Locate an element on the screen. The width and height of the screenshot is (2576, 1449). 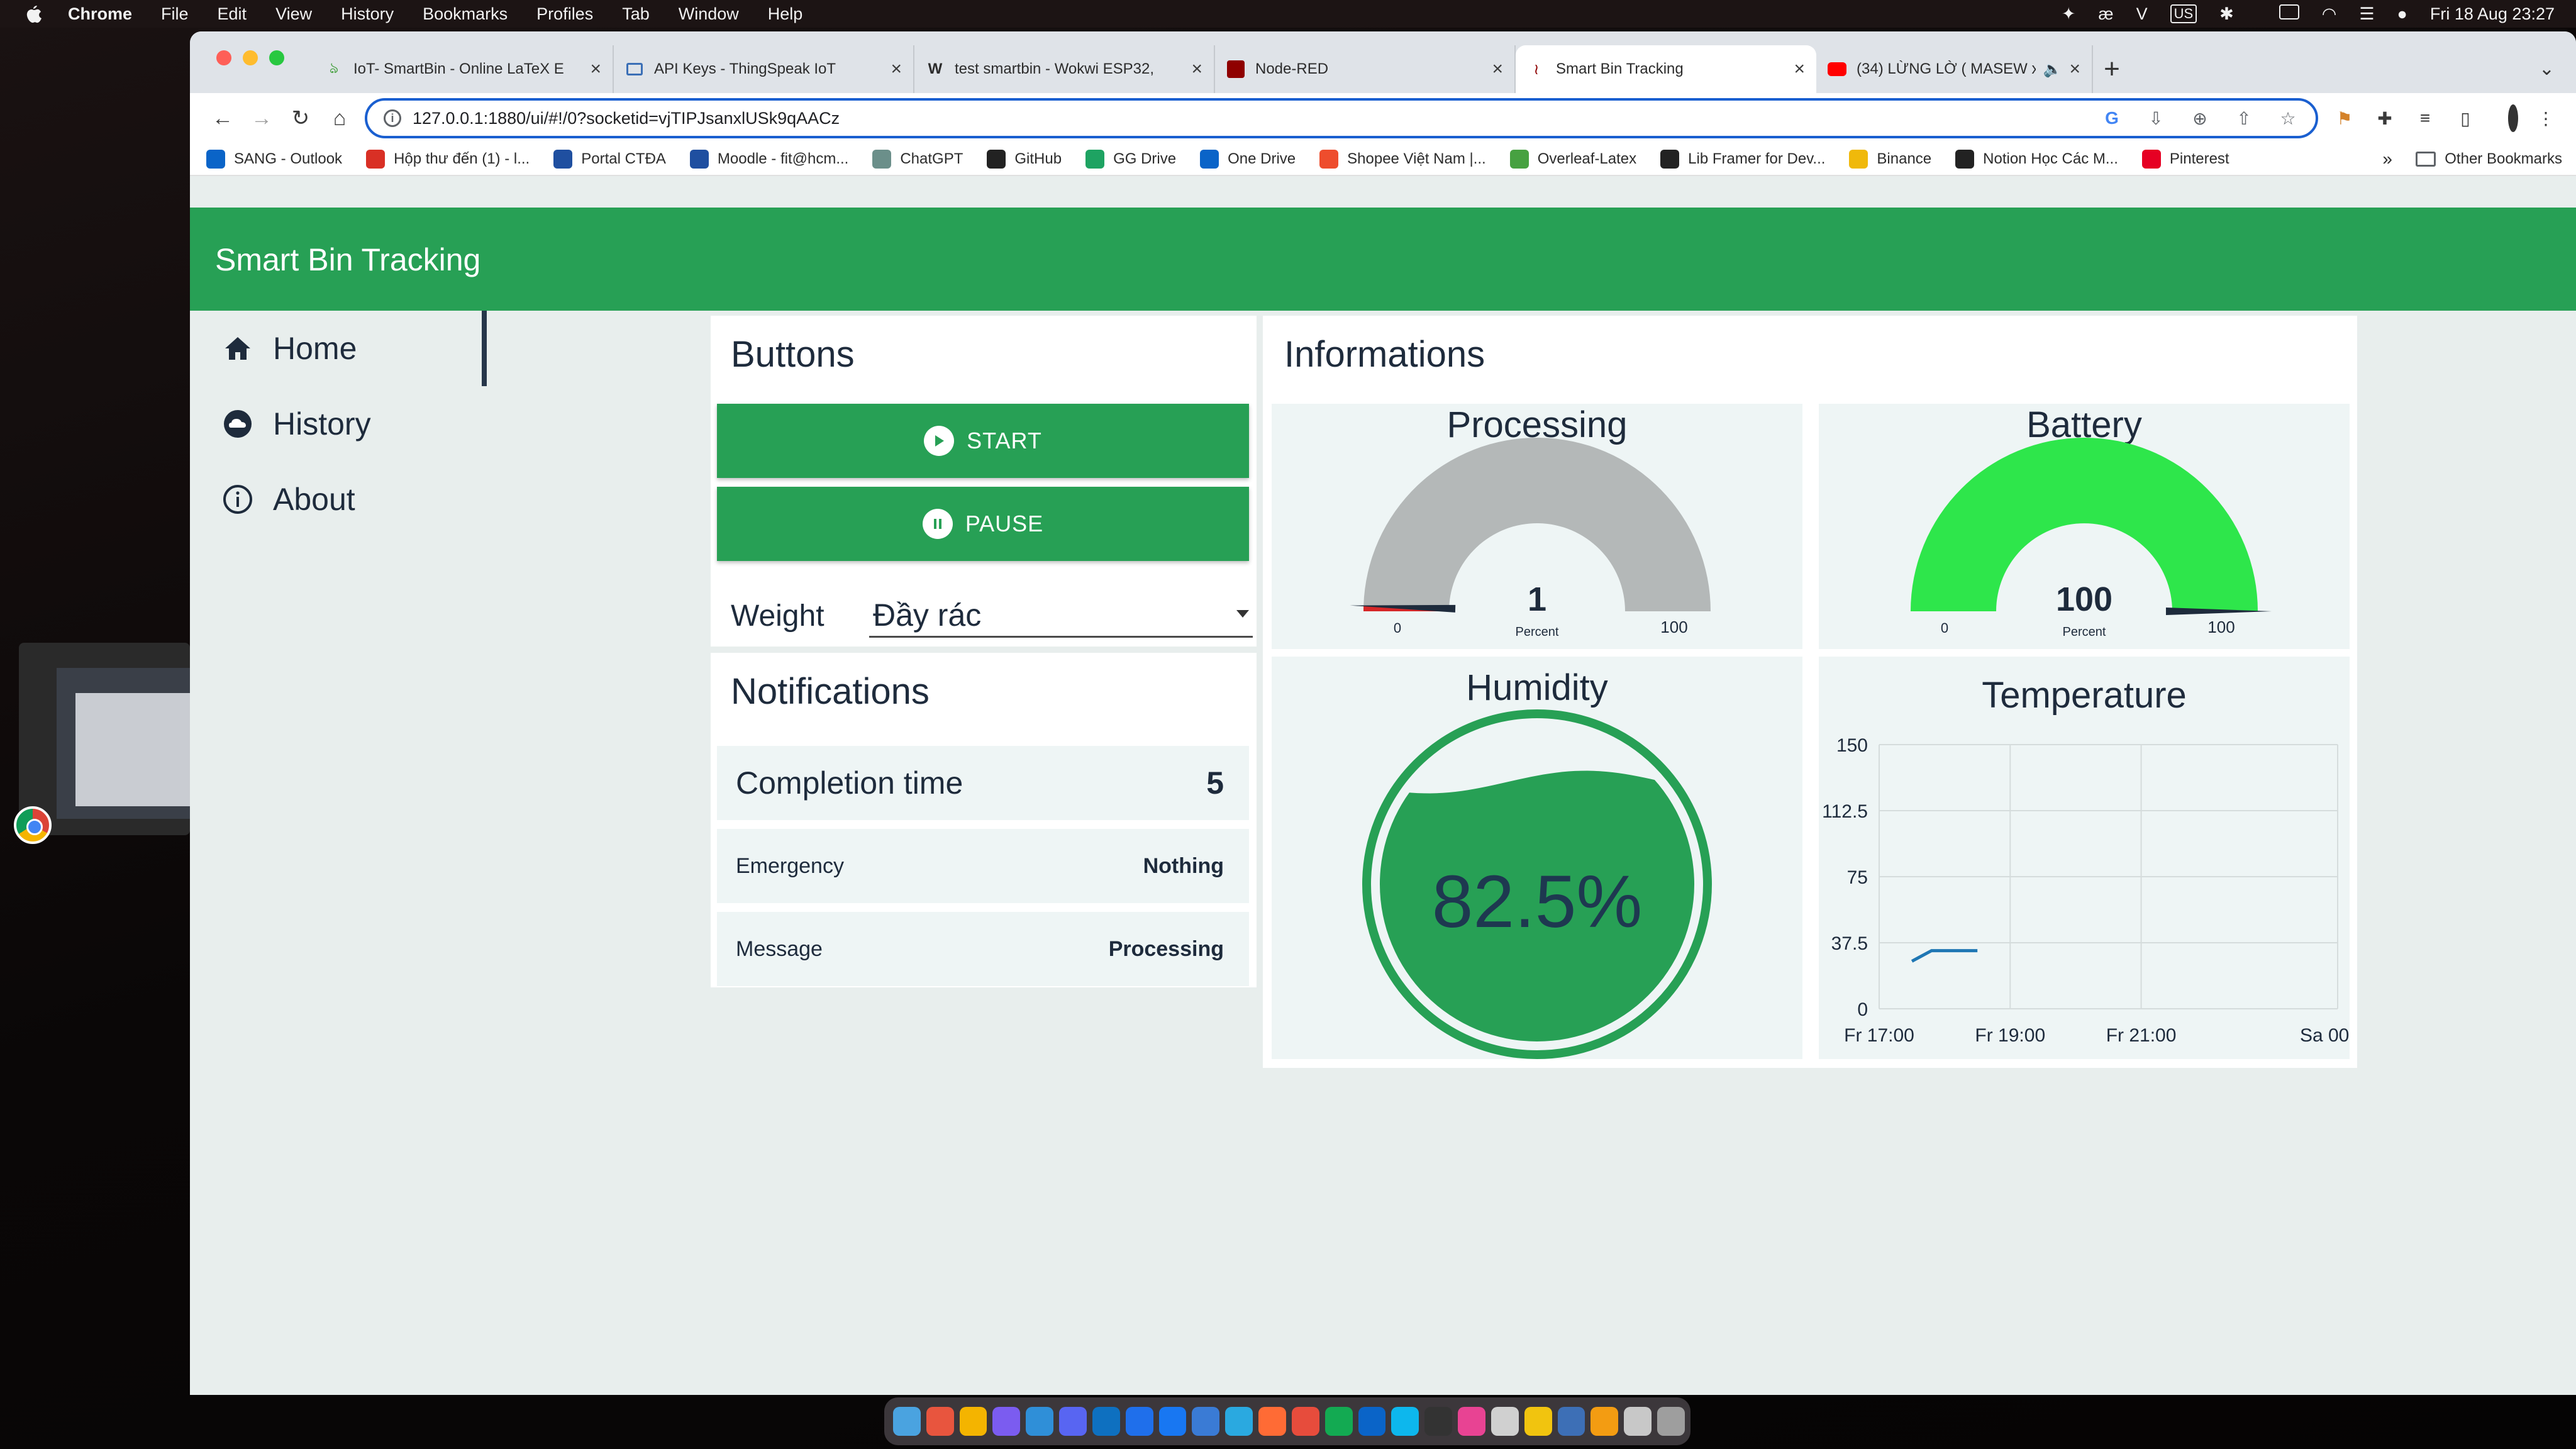
menu-view: View is located at coordinates (293, 14).